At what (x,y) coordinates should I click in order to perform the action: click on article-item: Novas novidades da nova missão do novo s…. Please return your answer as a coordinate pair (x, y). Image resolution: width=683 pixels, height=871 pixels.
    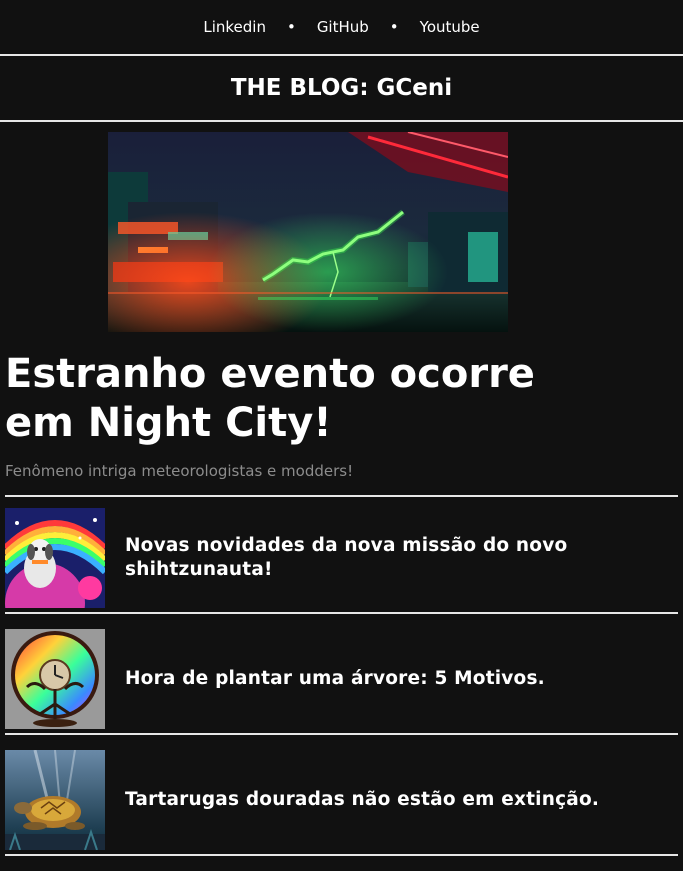
    Looking at the image, I should click on (341, 558).